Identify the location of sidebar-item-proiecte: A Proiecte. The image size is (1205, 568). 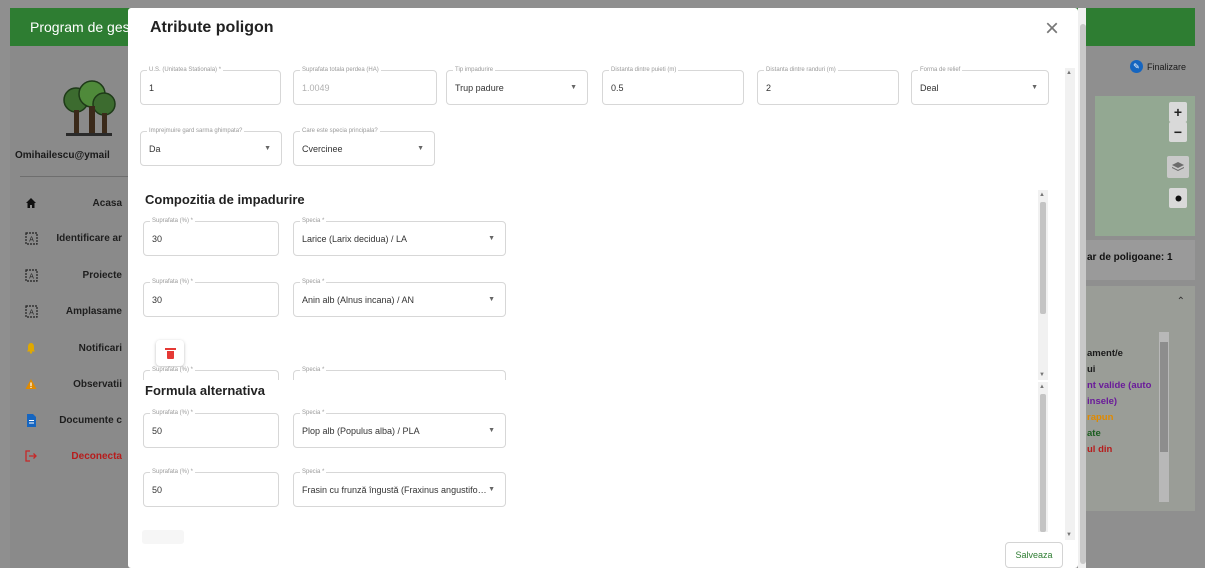
(69, 275).